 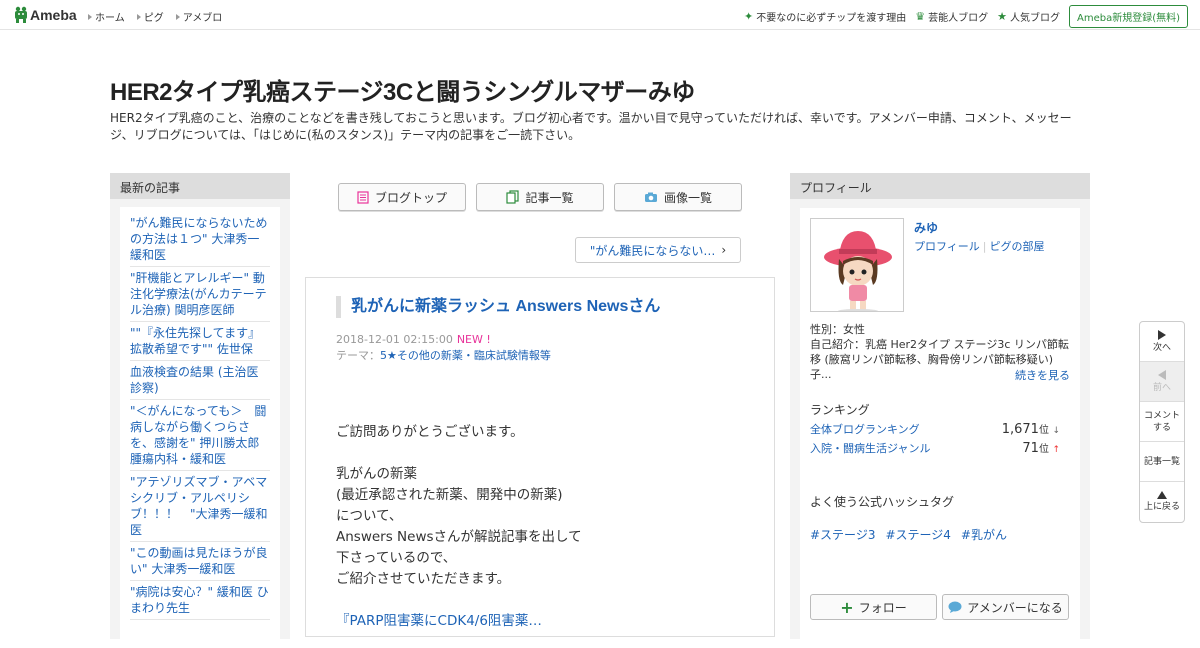 I want to click on profile-links: プロフィール | ピグの部屋, so click(x=979, y=246).